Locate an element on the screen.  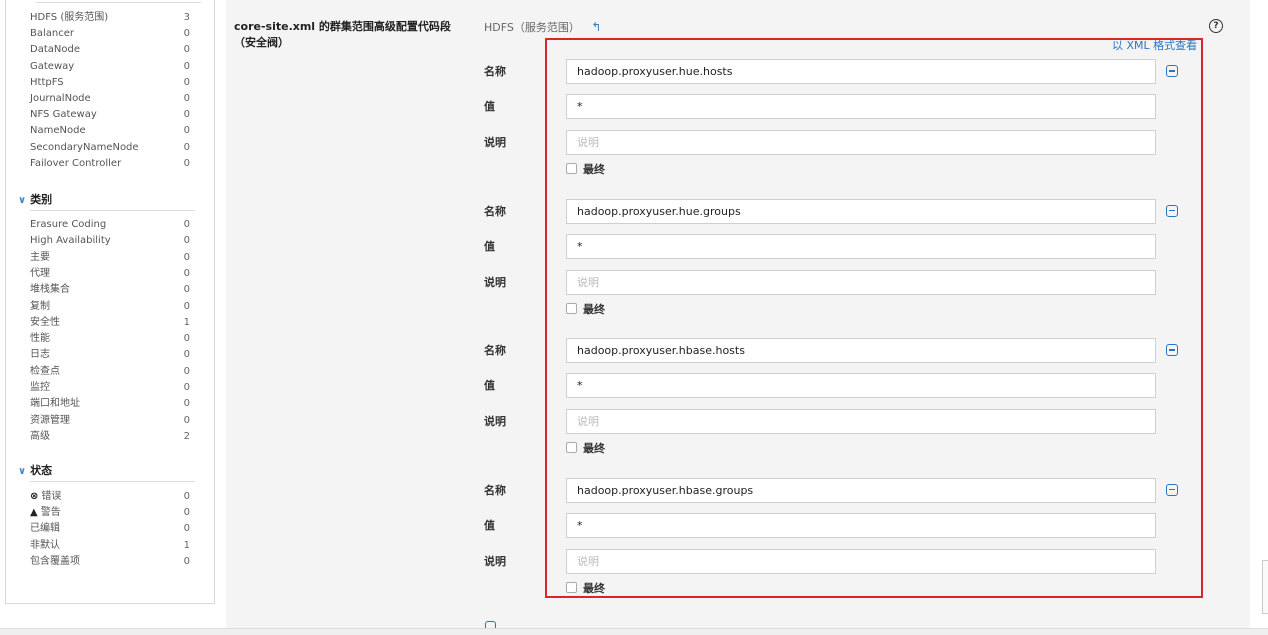
filter-label: Erasure Coding is located at coordinates (68, 225).